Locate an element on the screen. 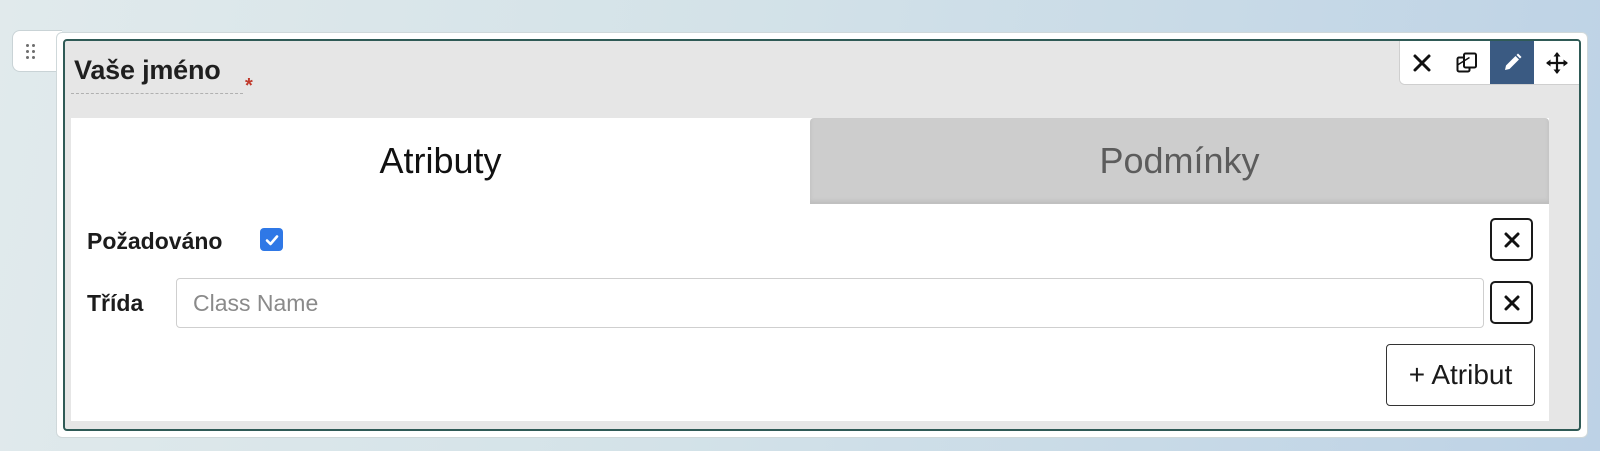 Image resolution: width=1600 pixels, height=451 pixels. label-underline is located at coordinates (157, 93).